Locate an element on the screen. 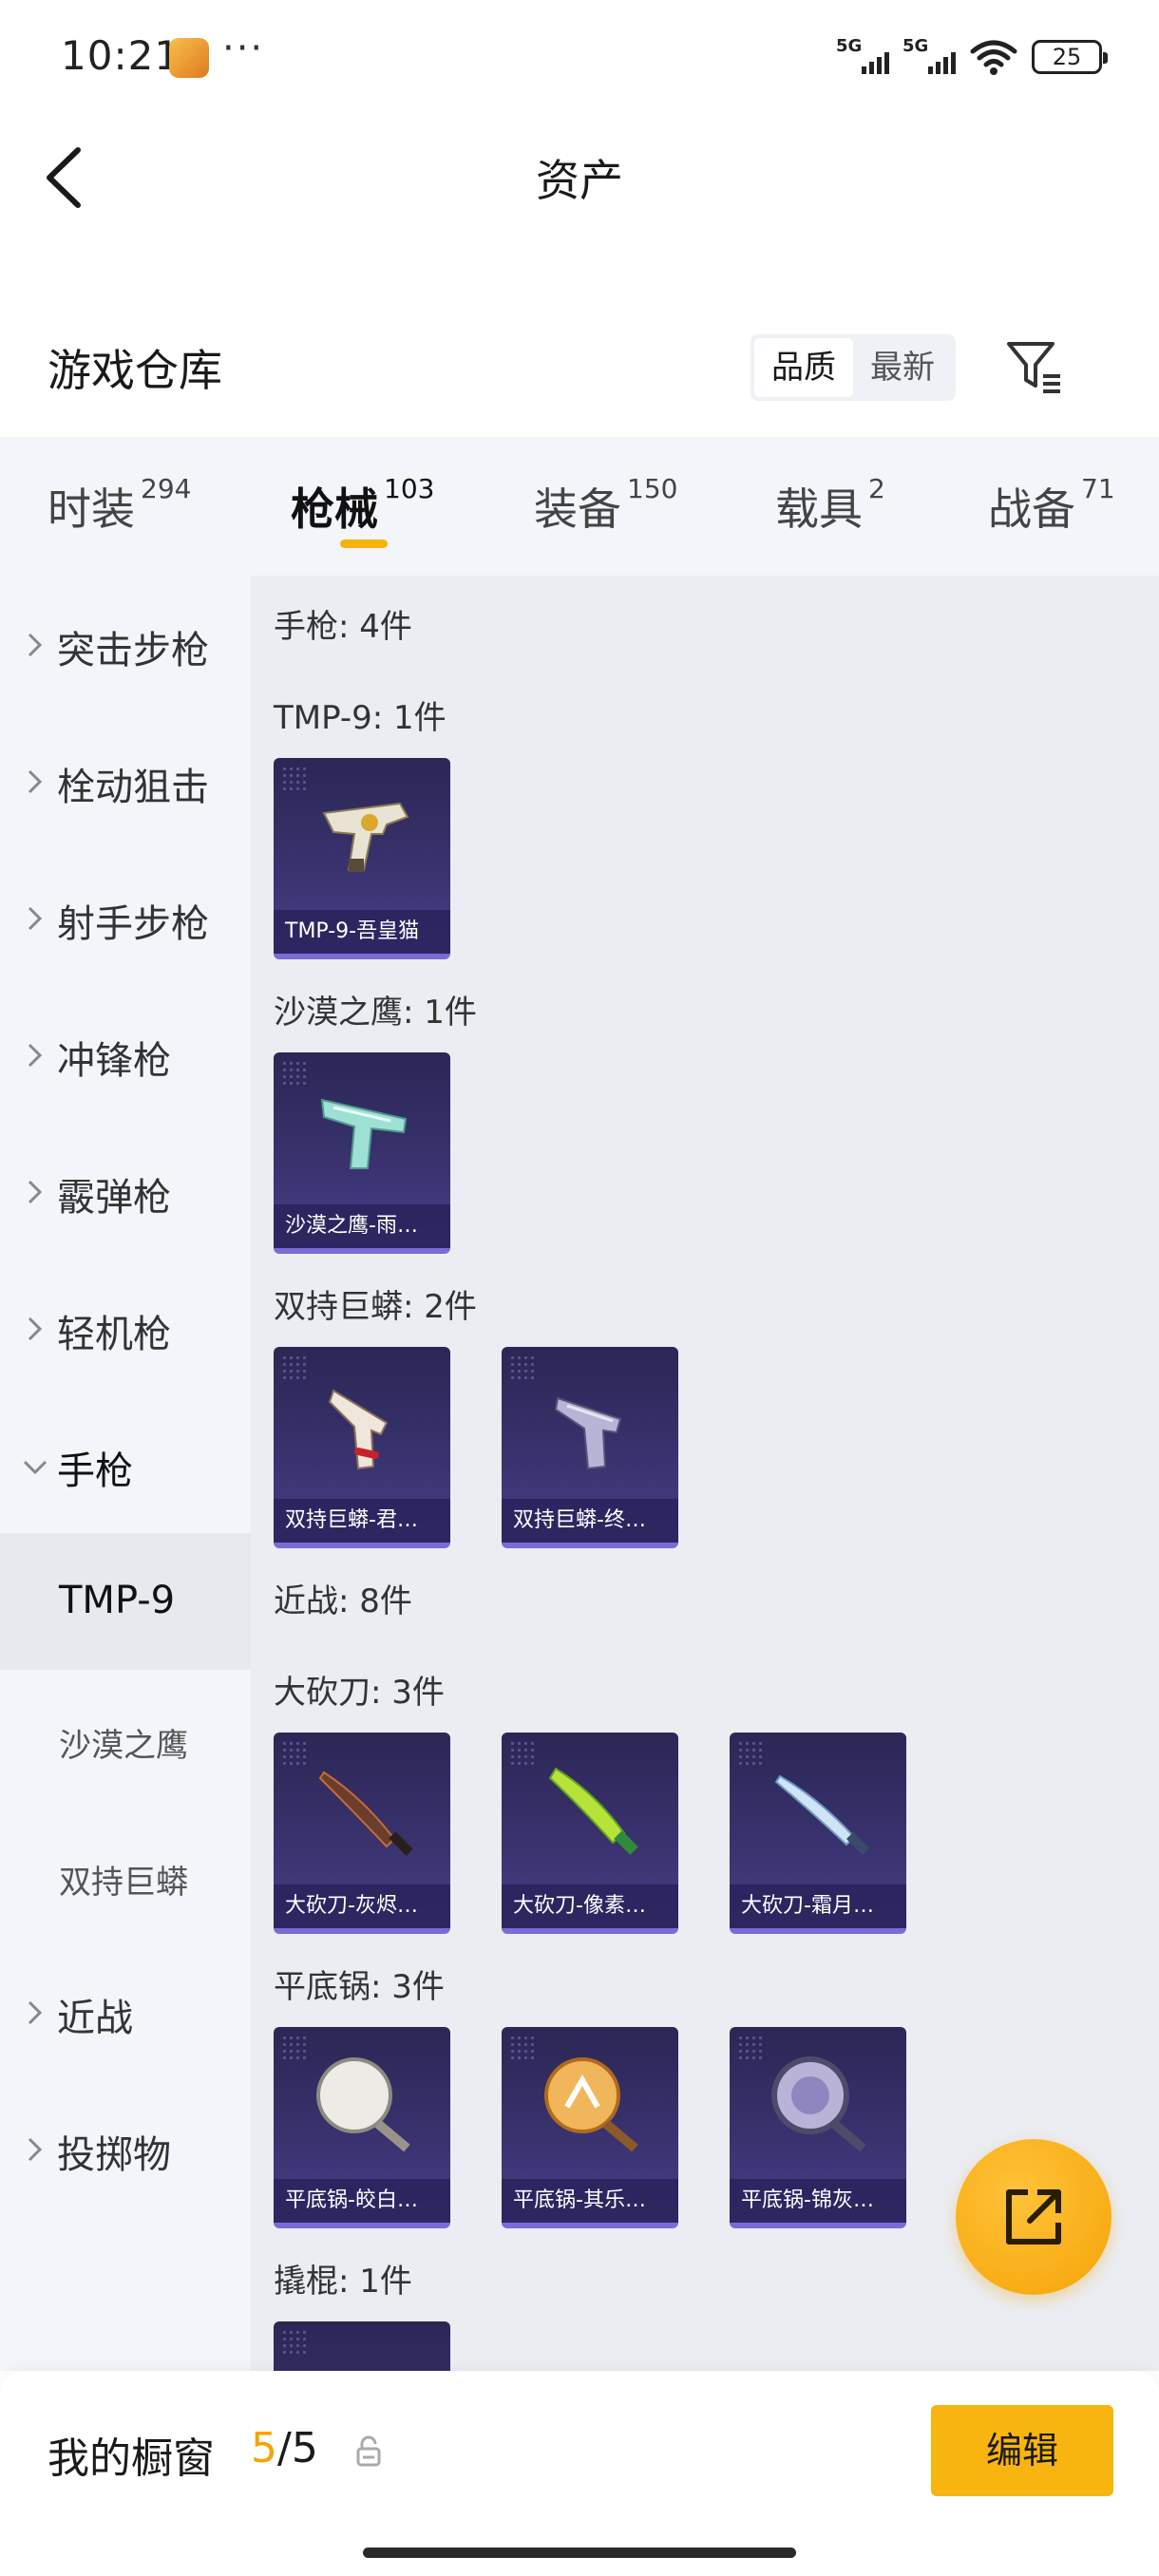 The width and height of the screenshot is (1159, 2576). item-name: TMP-9-吾皇猫 is located at coordinates (362, 932).